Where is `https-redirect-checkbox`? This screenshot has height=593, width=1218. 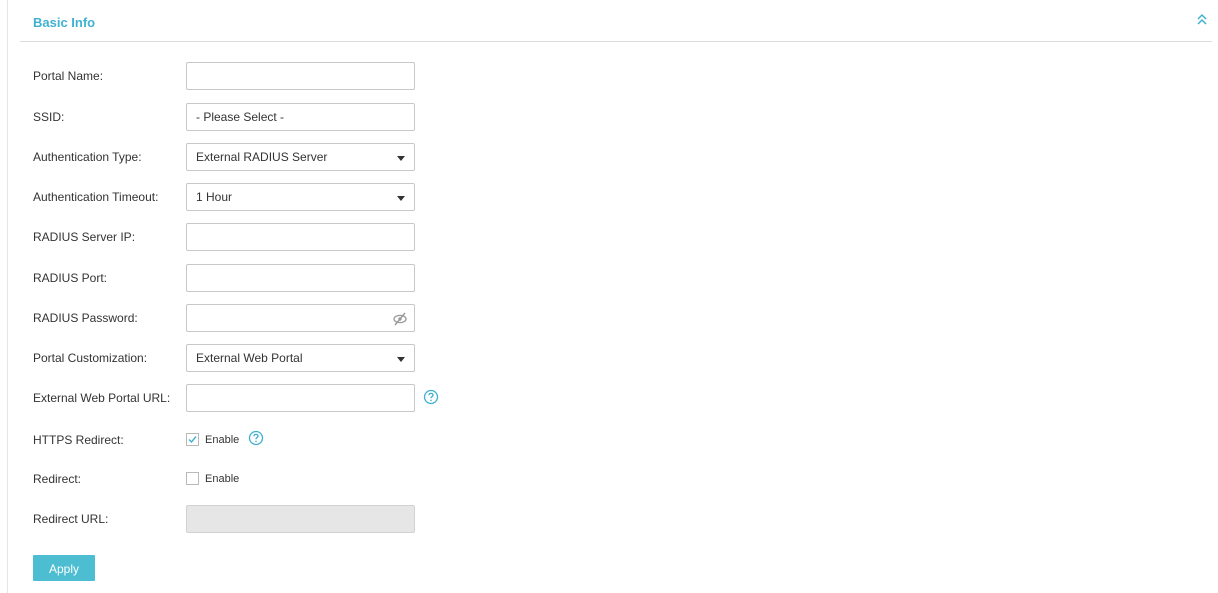
https-redirect-checkbox is located at coordinates (192, 439).